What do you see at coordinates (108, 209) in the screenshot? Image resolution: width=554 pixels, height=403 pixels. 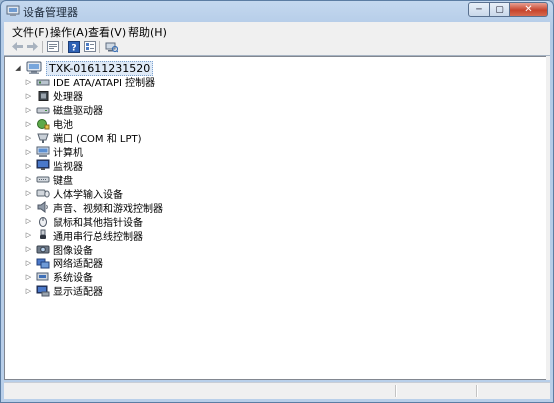 I see `tree-node-label: 声音、视频和游戏控制器` at bounding box center [108, 209].